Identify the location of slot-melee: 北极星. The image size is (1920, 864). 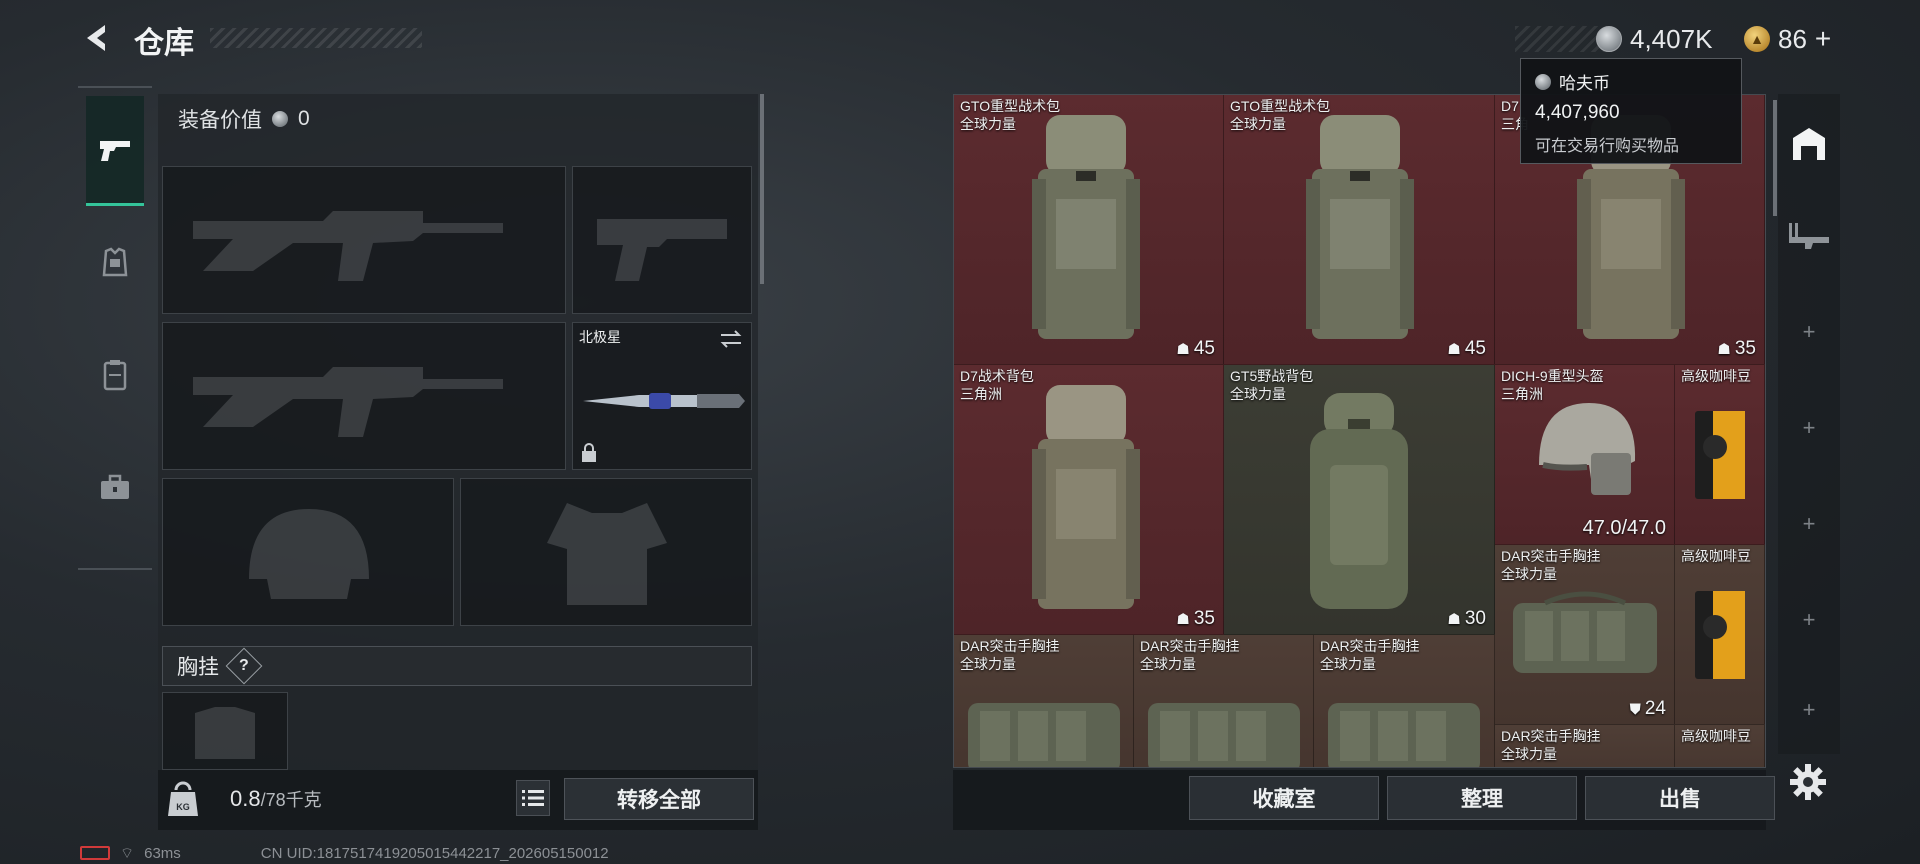
(662, 396).